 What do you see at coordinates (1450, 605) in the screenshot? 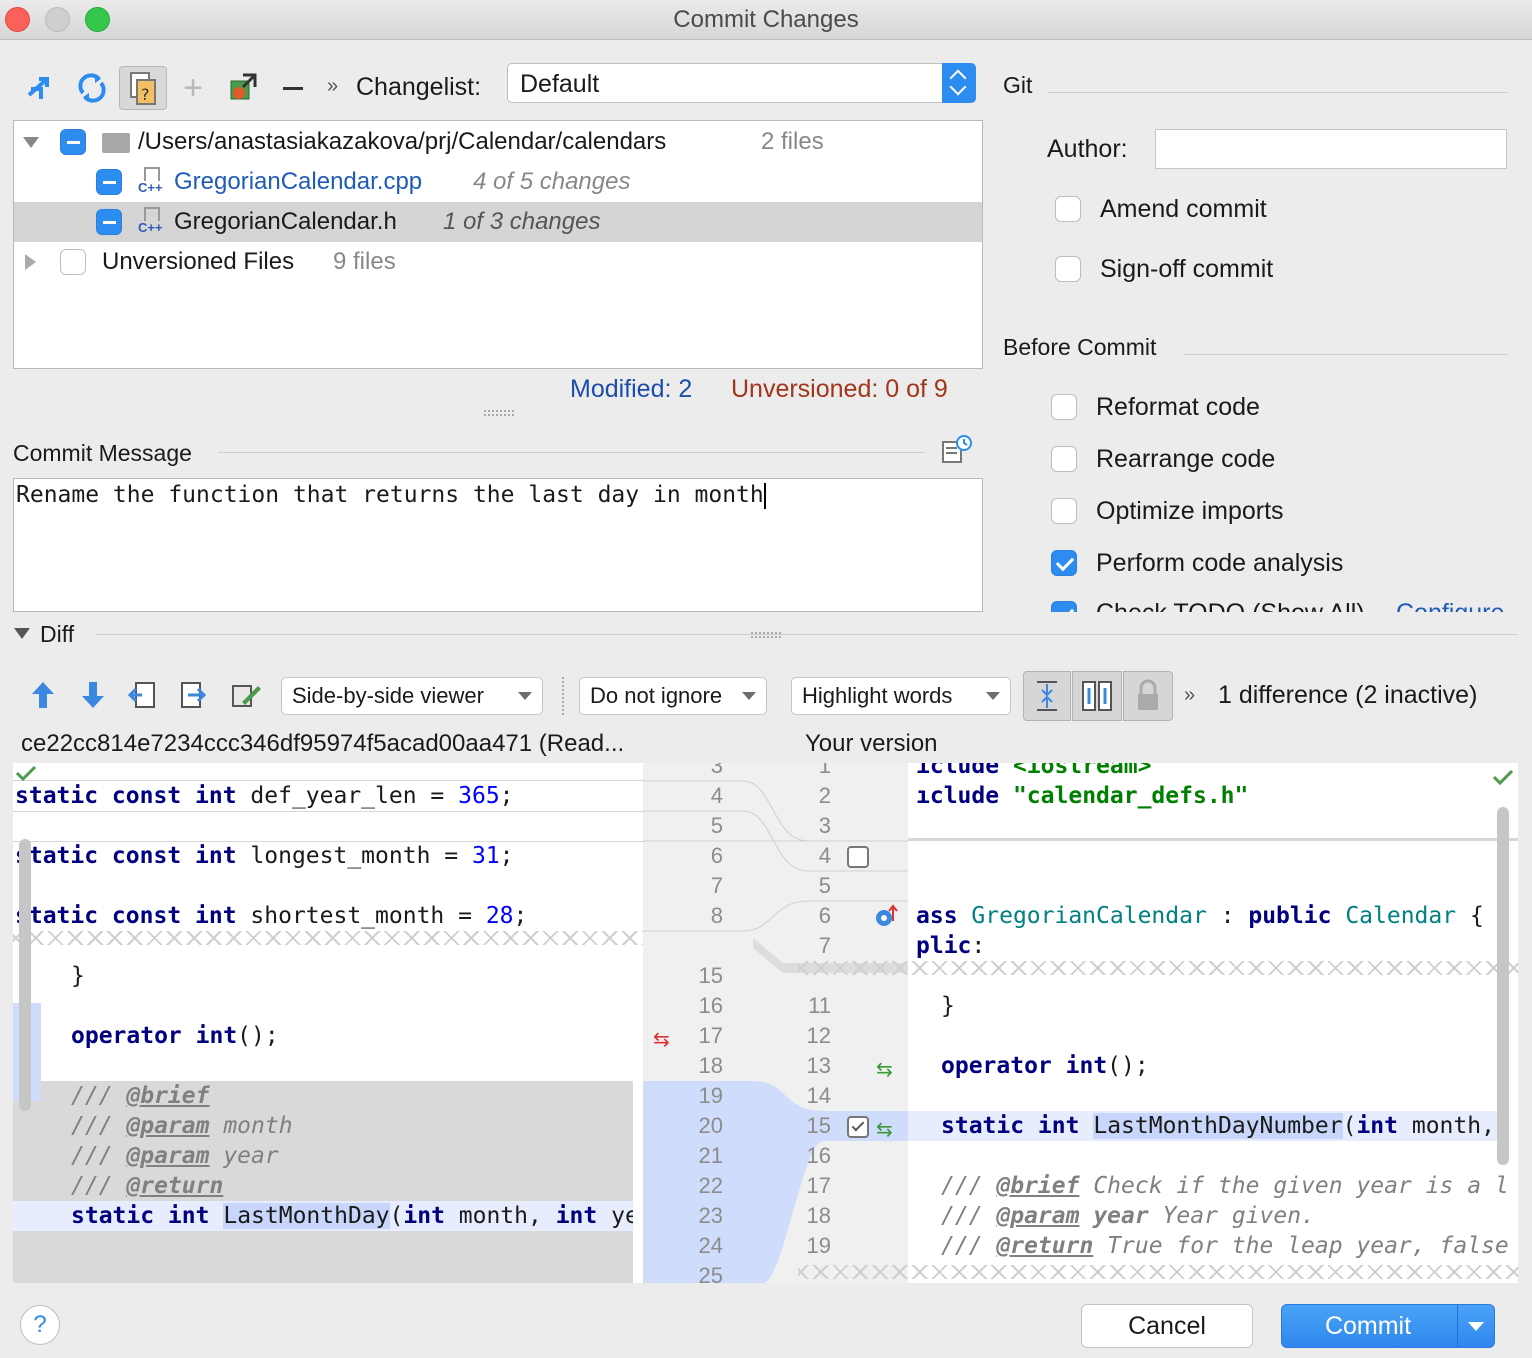
I see `configure-link: Configure` at bounding box center [1450, 605].